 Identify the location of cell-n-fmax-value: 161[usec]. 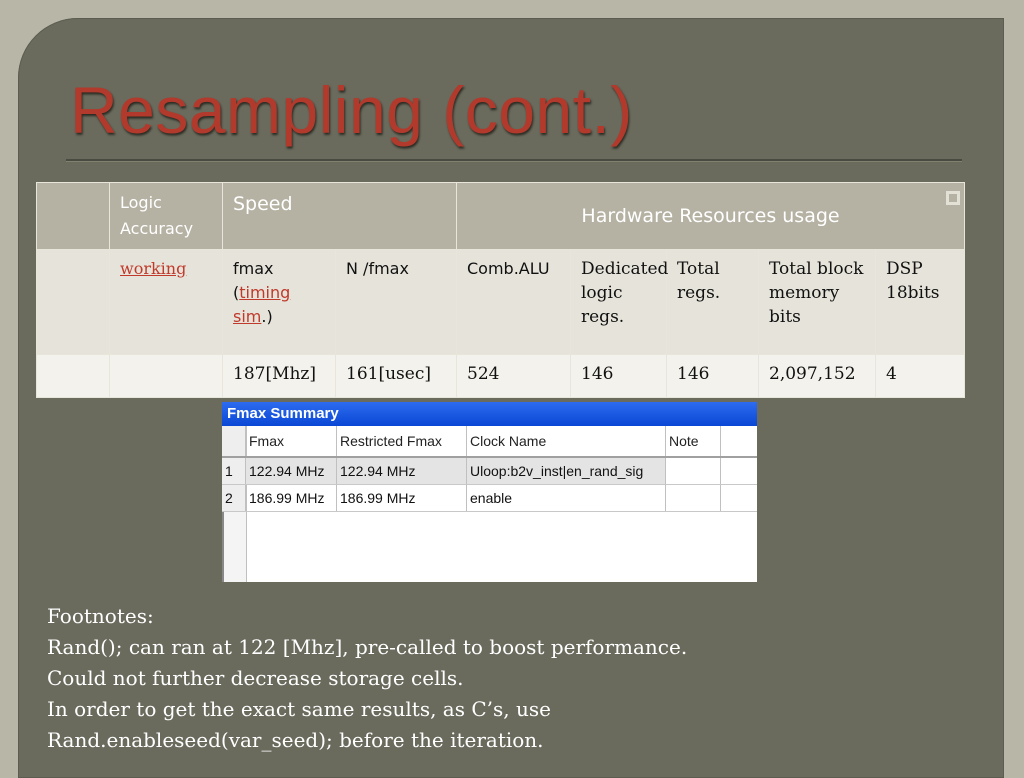
(396, 376).